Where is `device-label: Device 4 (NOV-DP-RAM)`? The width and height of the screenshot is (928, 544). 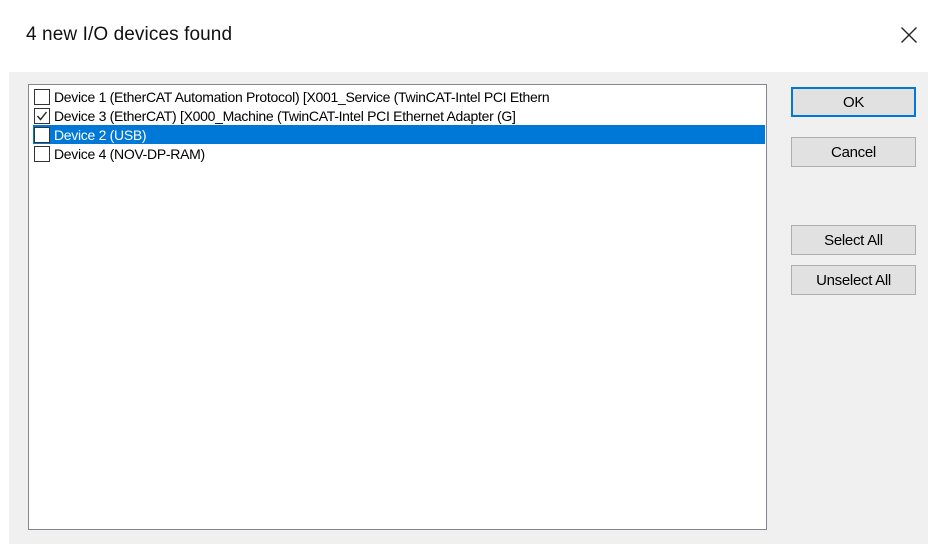 device-label: Device 4 (NOV-DP-RAM) is located at coordinates (129, 153).